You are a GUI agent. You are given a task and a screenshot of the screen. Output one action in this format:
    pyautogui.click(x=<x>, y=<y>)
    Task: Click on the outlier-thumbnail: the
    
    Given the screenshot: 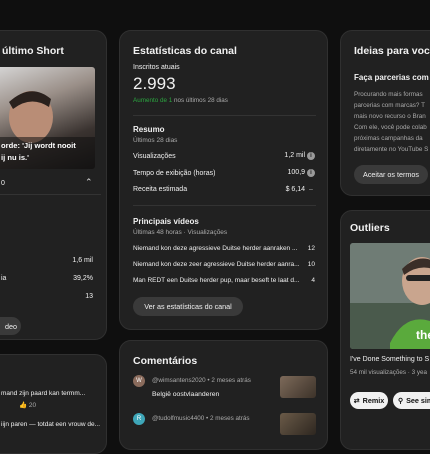 What is the action you would take?
    pyautogui.click(x=390, y=296)
    